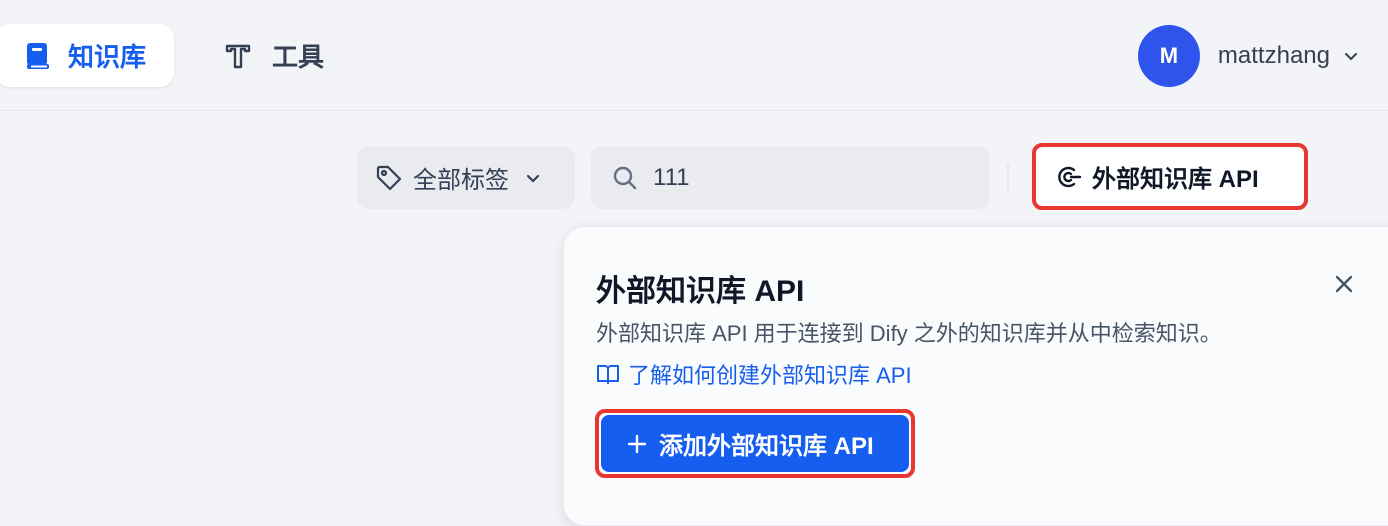  I want to click on add-external-api-button: 添加外部知识库 API, so click(755, 443).